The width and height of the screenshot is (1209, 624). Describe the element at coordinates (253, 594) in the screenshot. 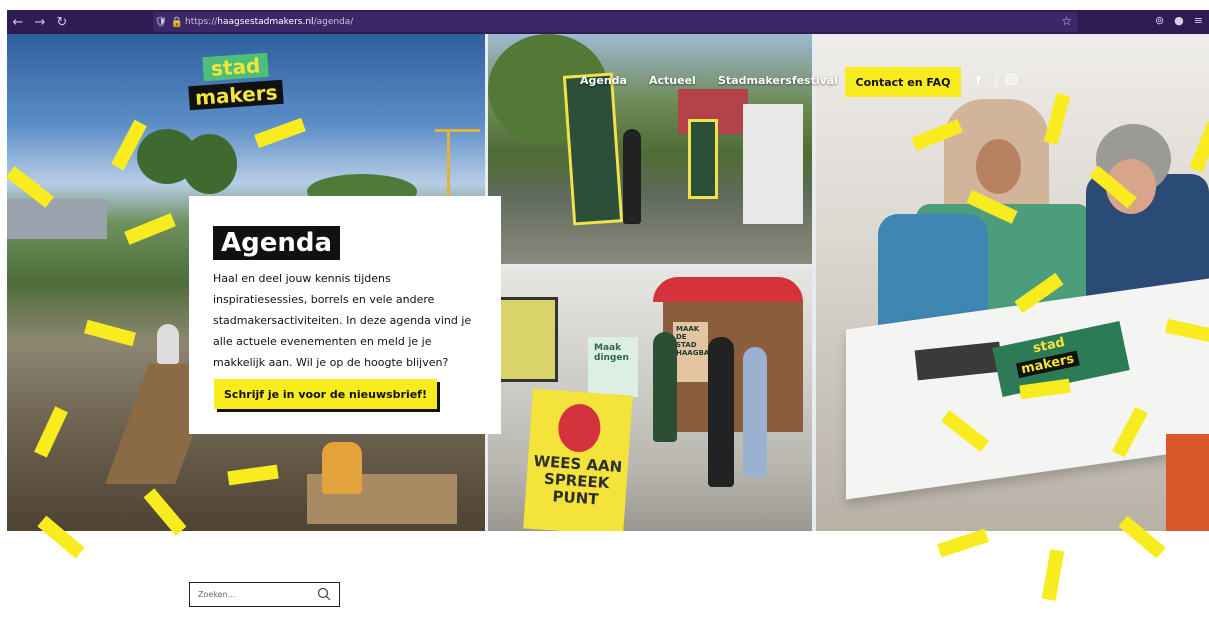

I see `search-input` at that location.